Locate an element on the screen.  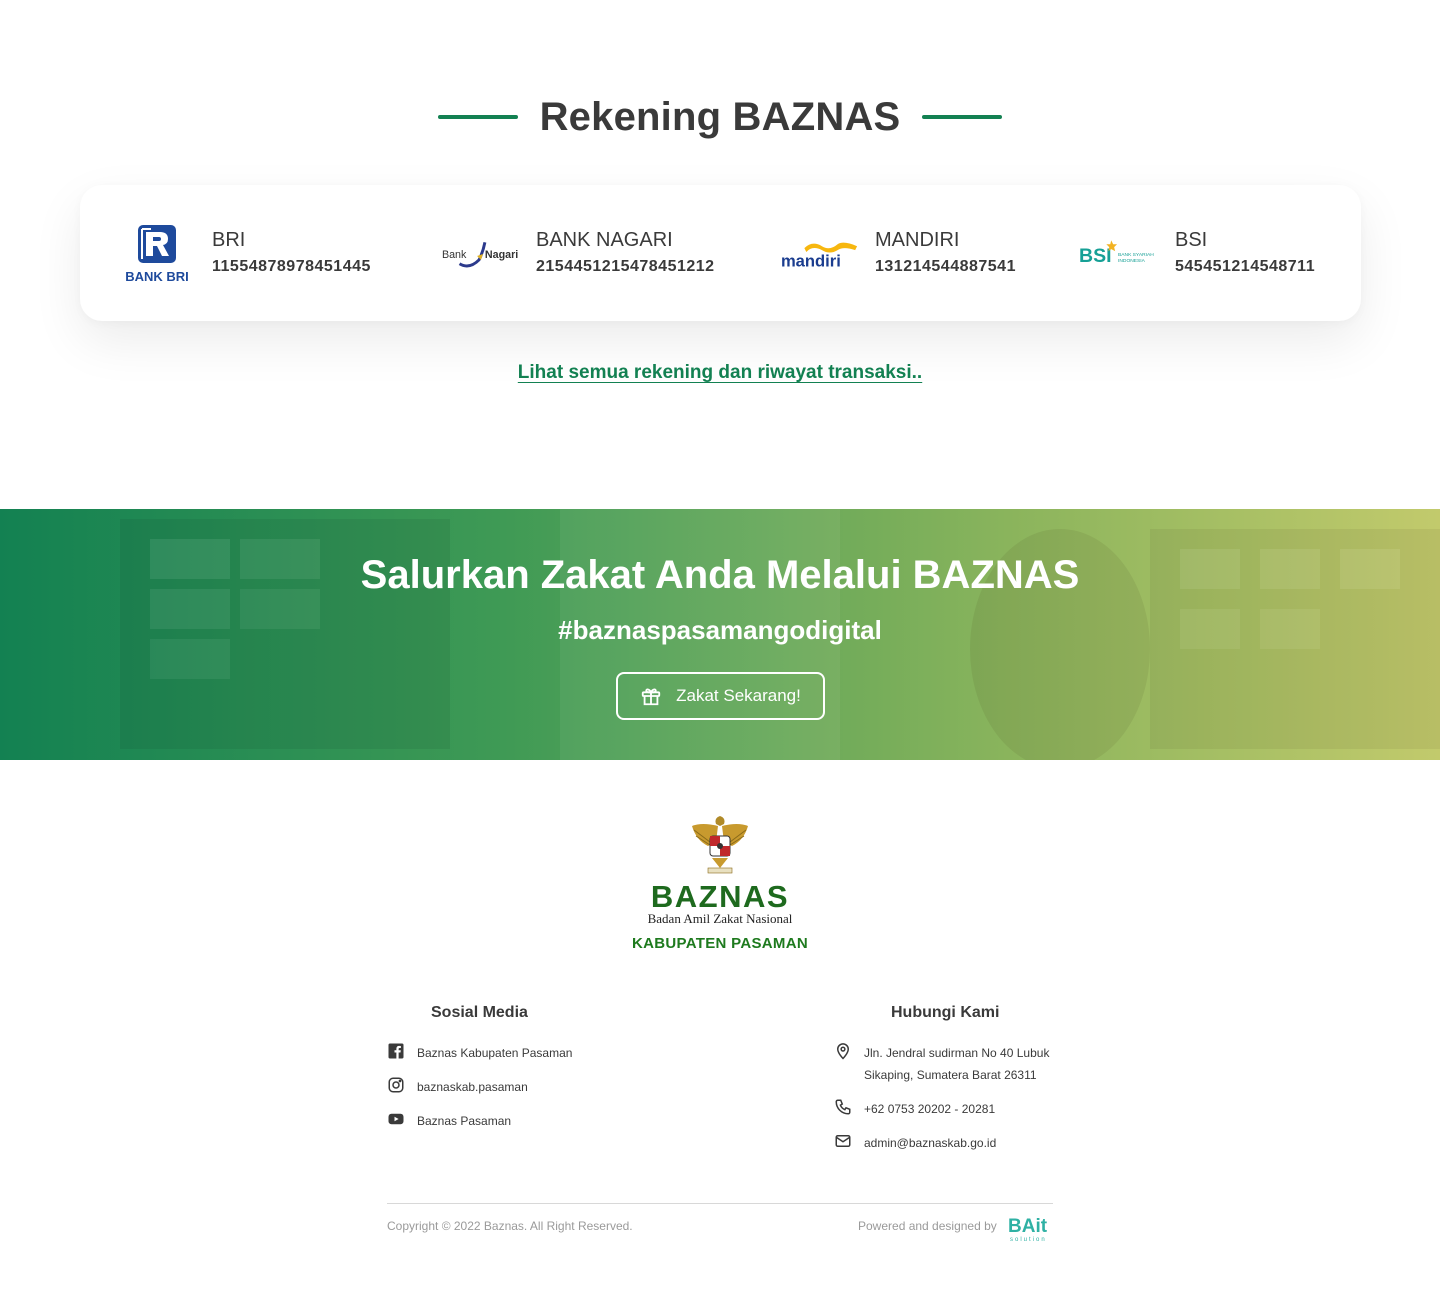
location-pin-icon is located at coordinates (843, 1051).